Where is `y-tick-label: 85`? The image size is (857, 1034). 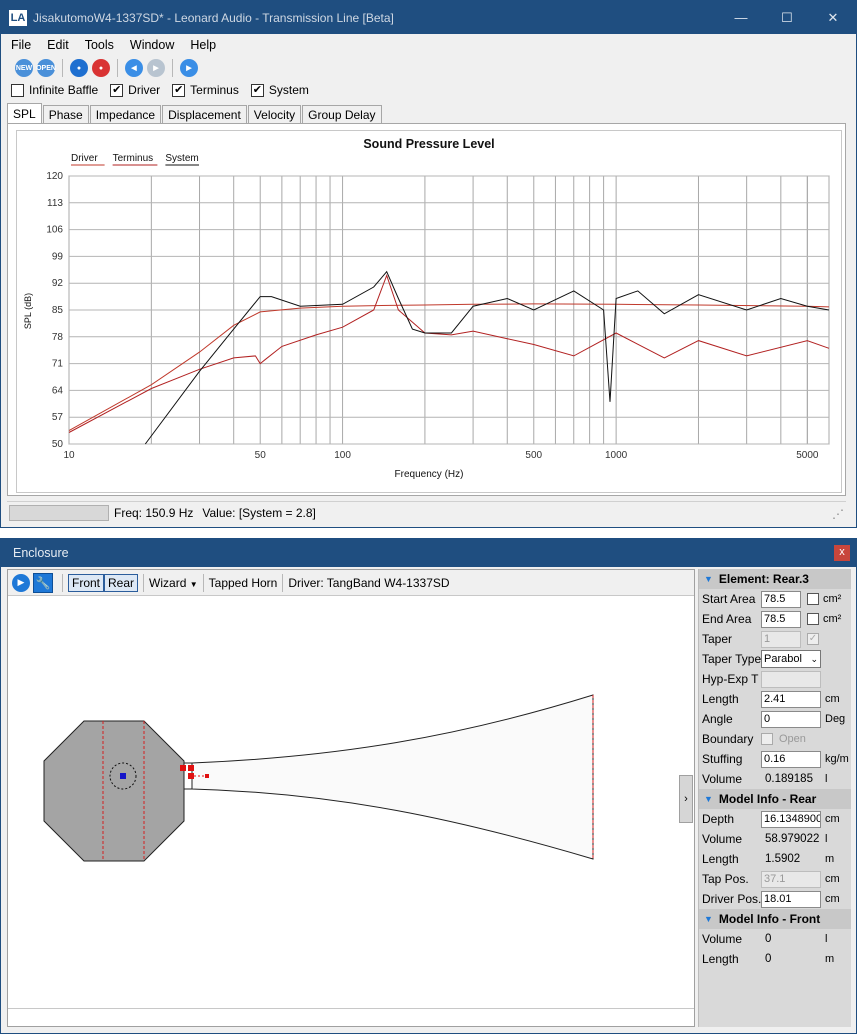
y-tick-label: 85 is located at coordinates (58, 310).